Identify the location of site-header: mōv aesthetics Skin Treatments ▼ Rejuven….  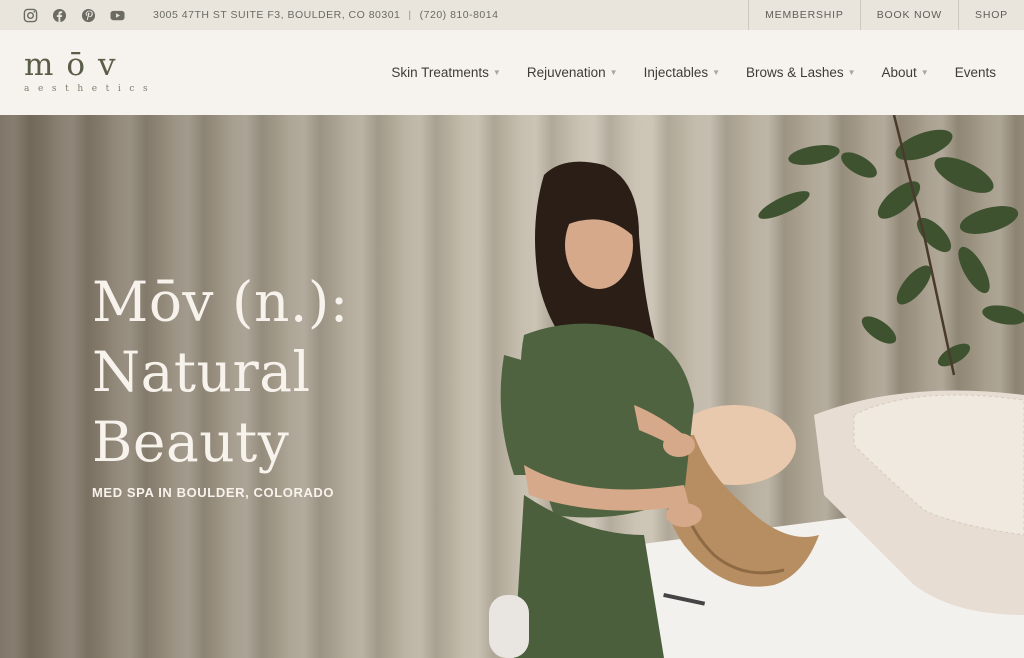
(512, 72).